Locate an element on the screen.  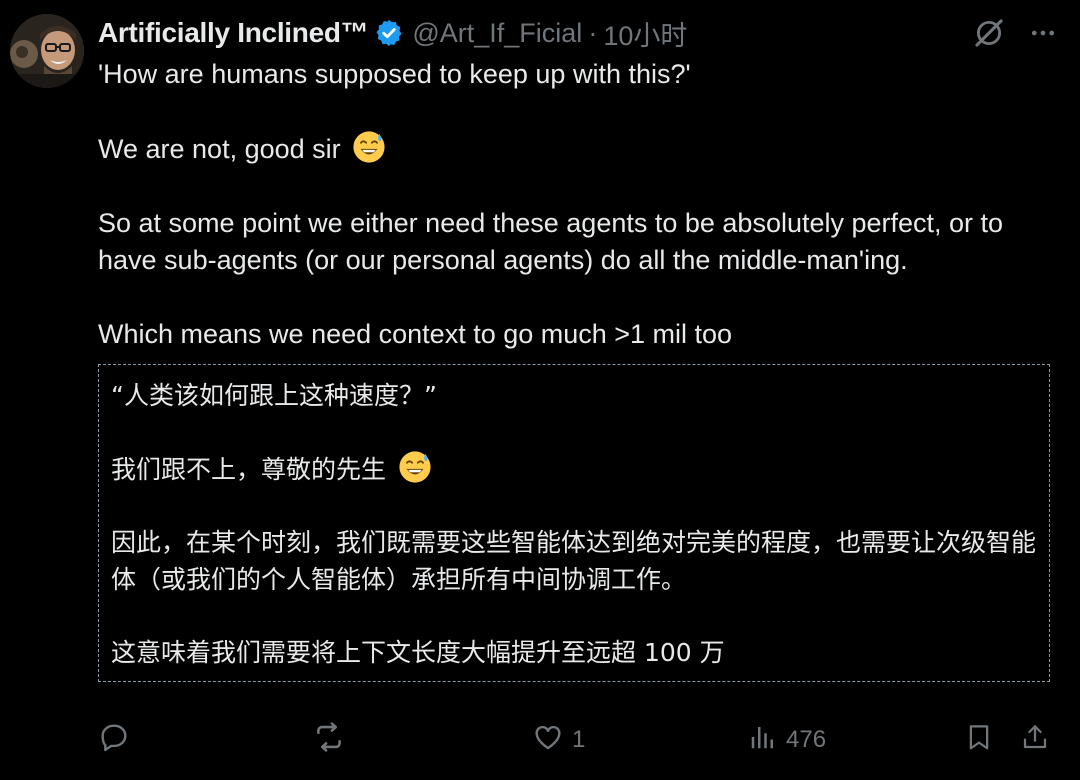
like-icon is located at coordinates (548, 740).